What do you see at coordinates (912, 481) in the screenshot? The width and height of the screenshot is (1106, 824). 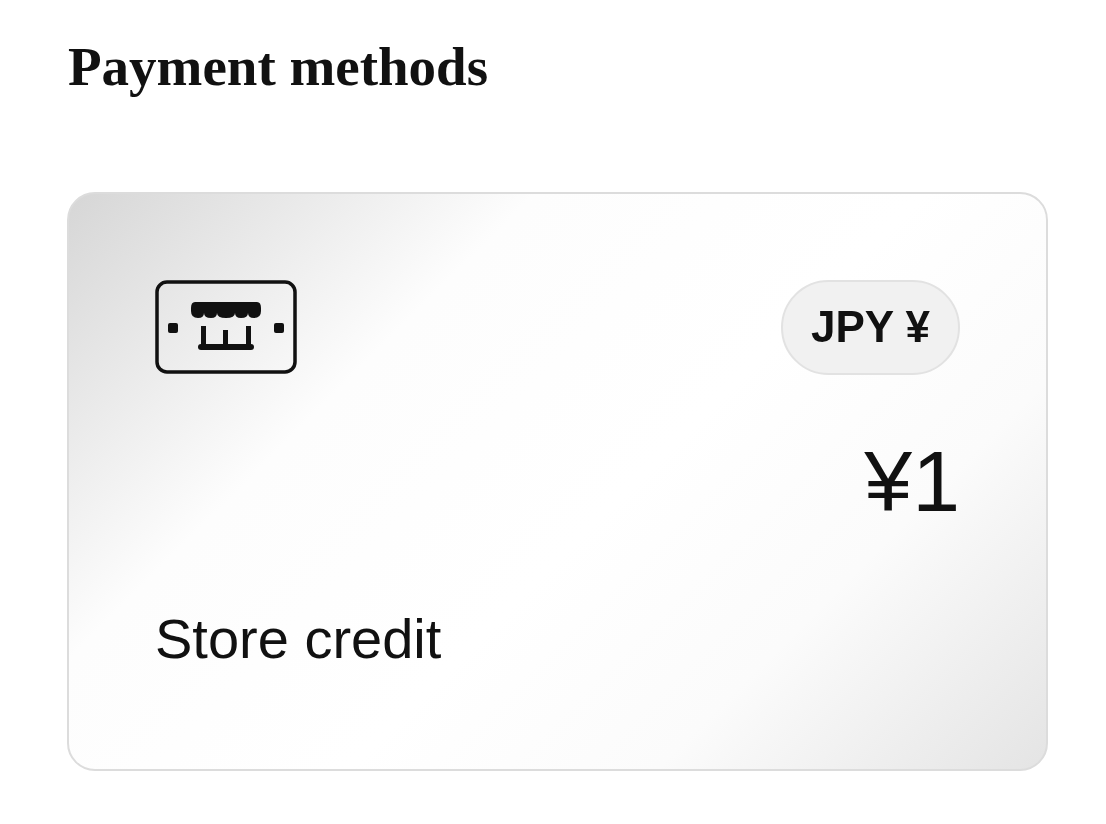 I see `balance-amount: ¥1` at bounding box center [912, 481].